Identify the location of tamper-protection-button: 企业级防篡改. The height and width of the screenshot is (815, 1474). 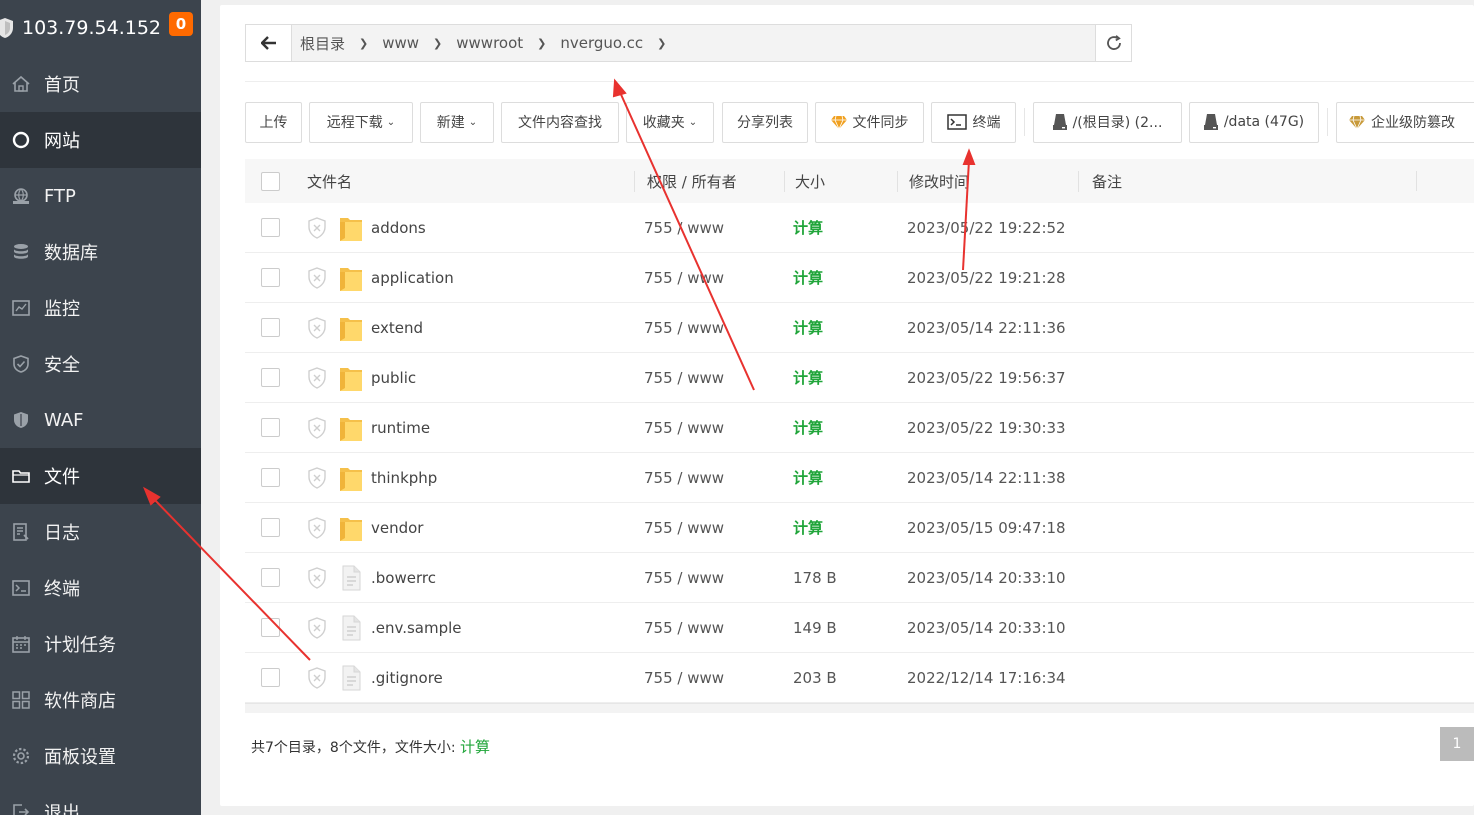
(1405, 122).